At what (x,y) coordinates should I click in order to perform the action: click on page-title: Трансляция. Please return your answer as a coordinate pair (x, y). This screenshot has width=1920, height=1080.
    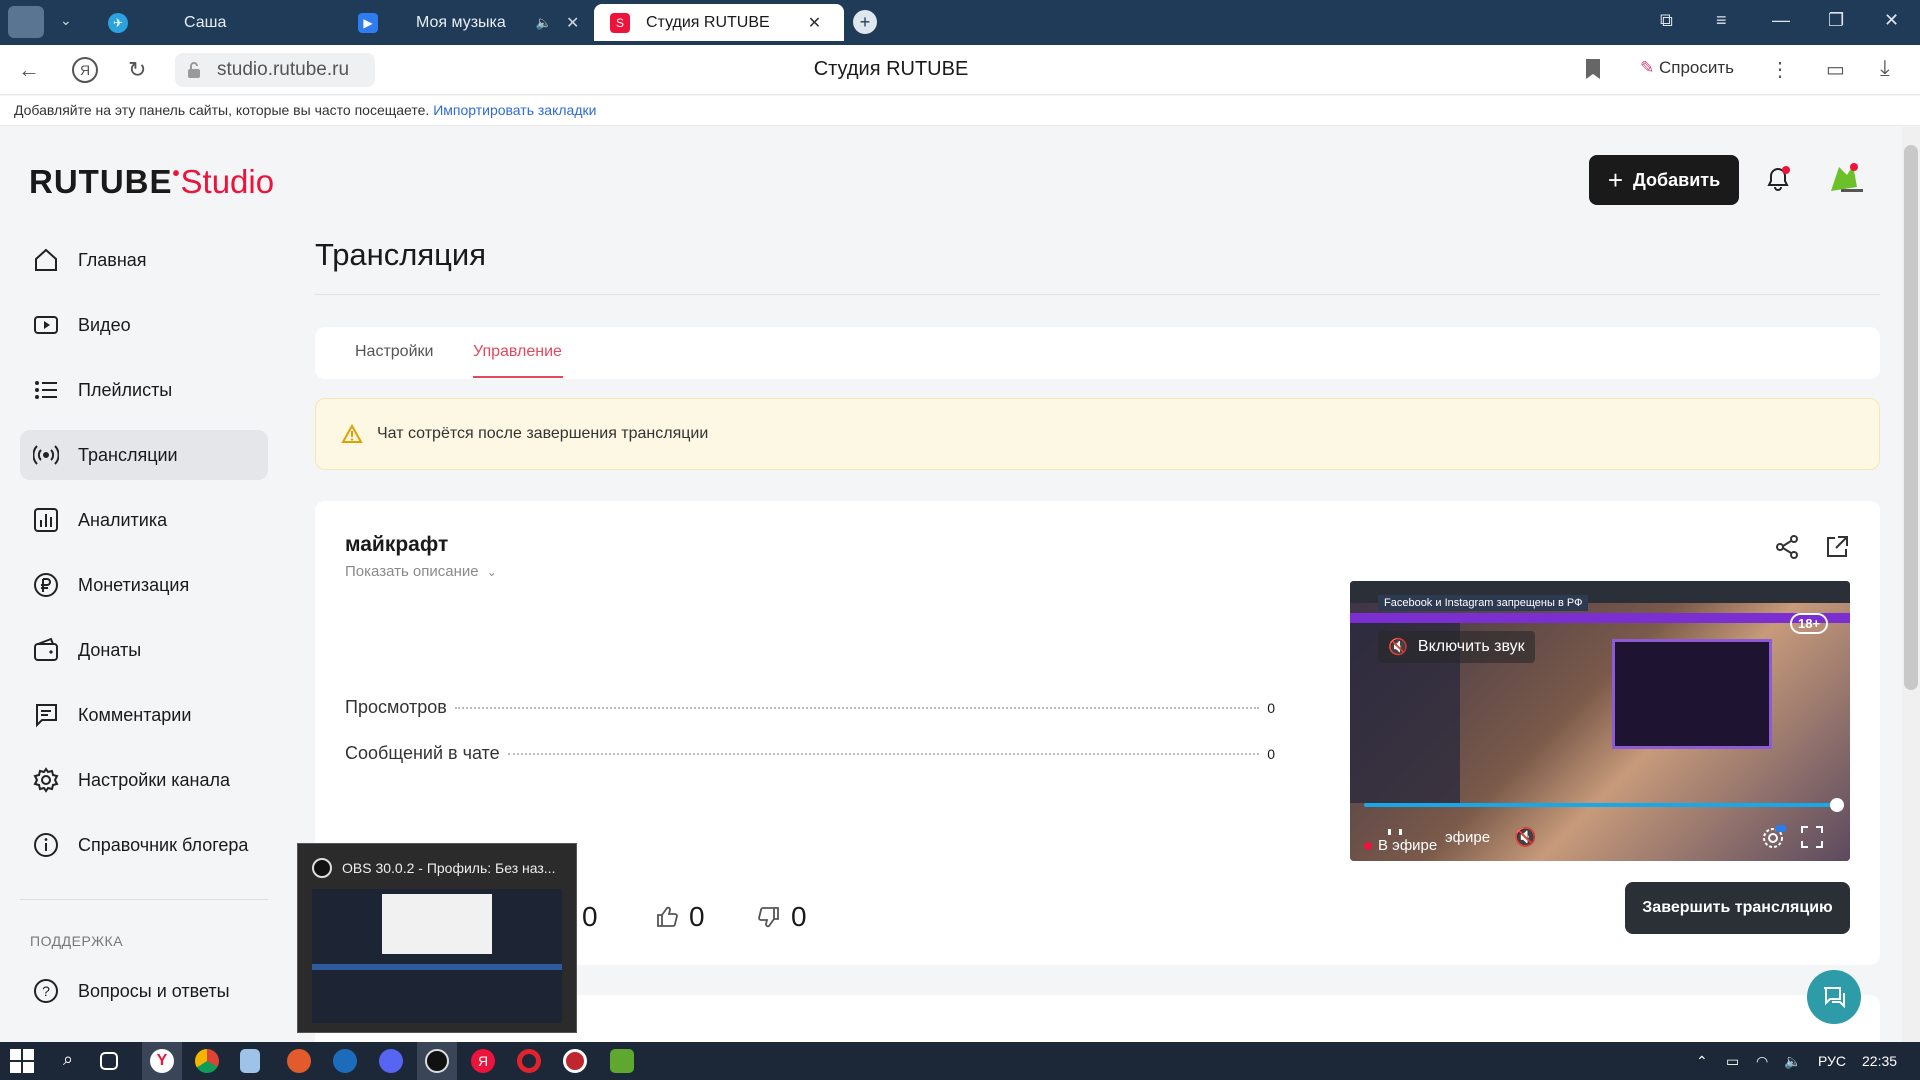
    Looking at the image, I should click on (401, 254).